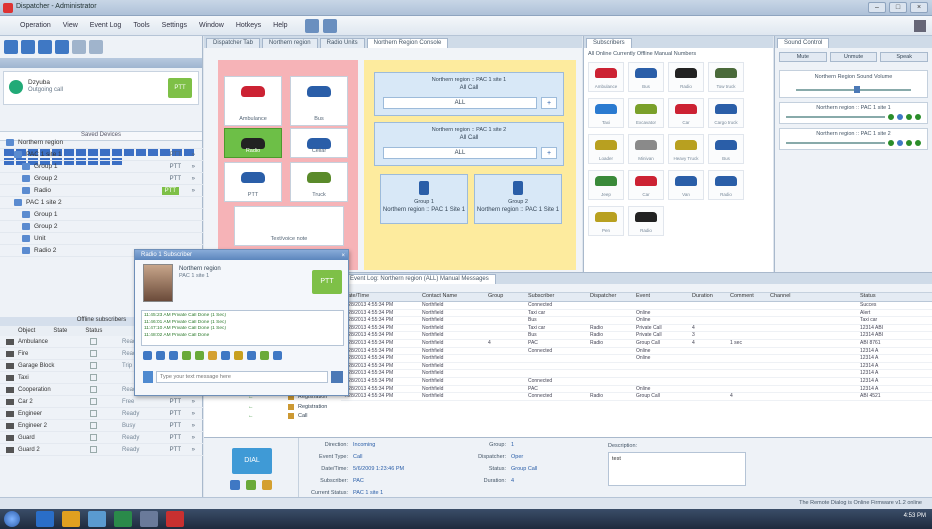 The width and height of the screenshot is (932, 529). I want to click on menu-item: Operation, so click(35, 26).